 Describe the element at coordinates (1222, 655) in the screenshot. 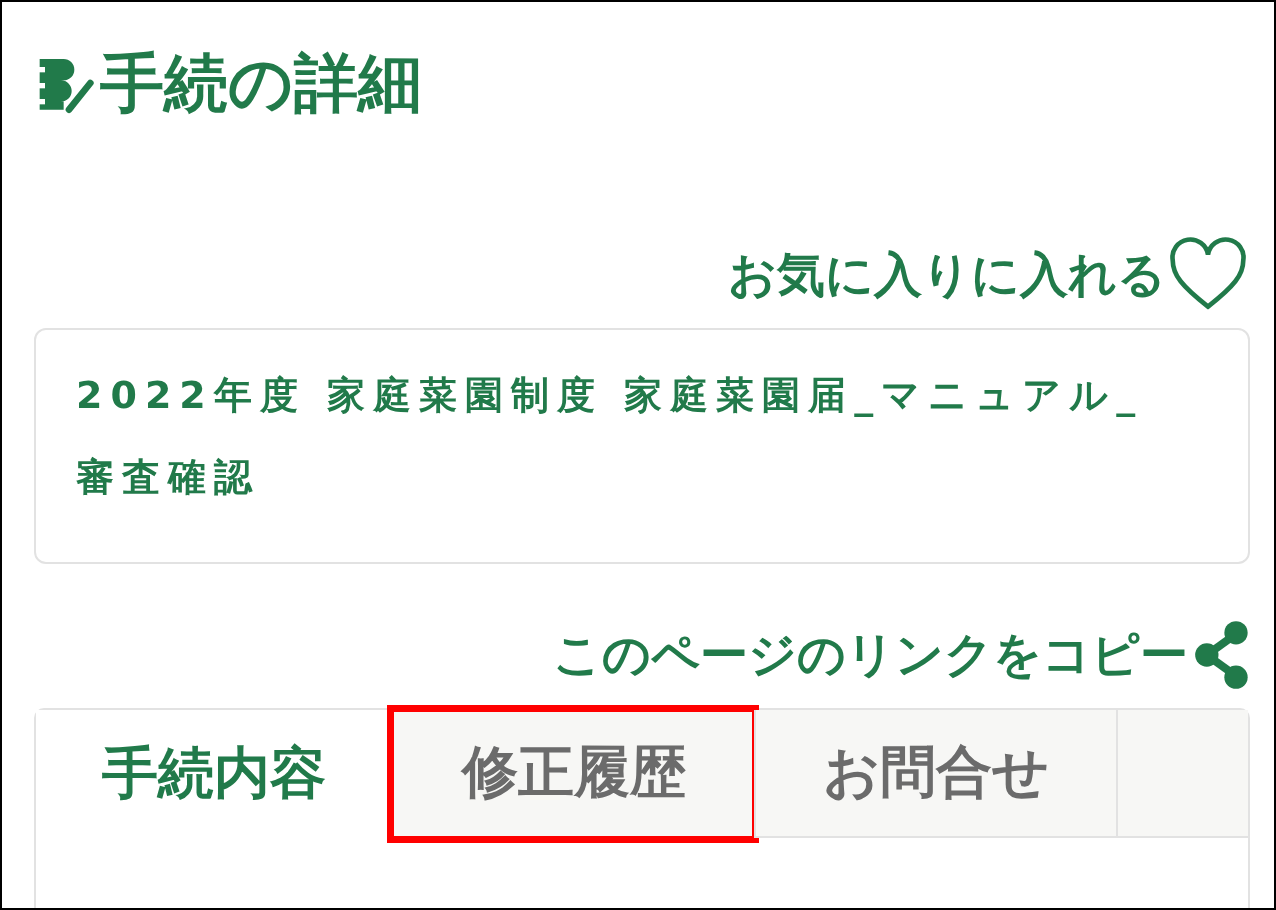

I see `share-icon` at that location.